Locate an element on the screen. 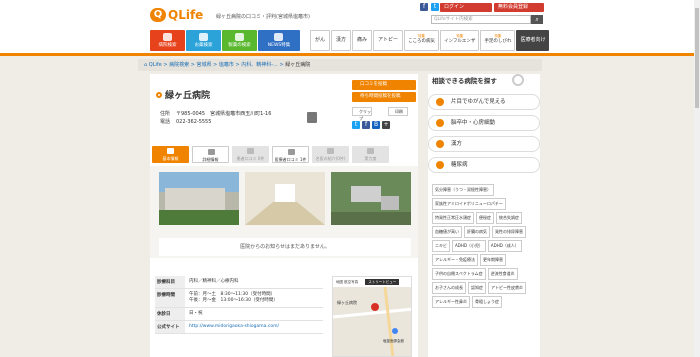 This screenshot has width=700, height=357. table-row: 診療科目 内科／精神科／心療内科 is located at coordinates (239, 282).